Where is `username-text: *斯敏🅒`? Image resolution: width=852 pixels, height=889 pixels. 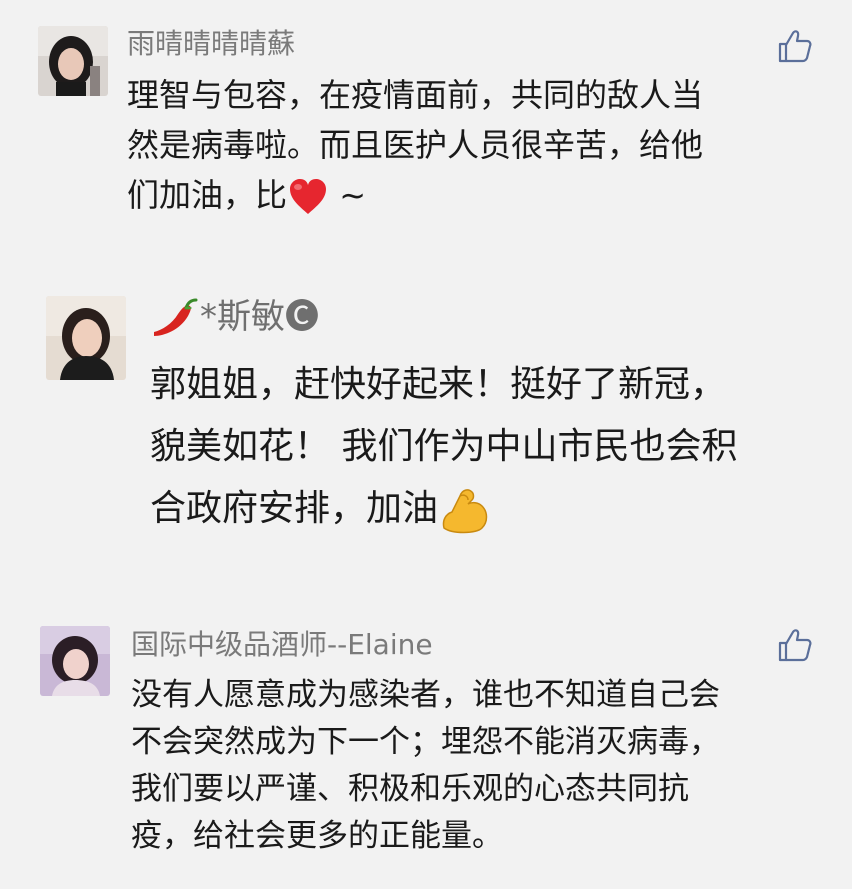
username-text: *斯敏🅒 is located at coordinates (259, 317).